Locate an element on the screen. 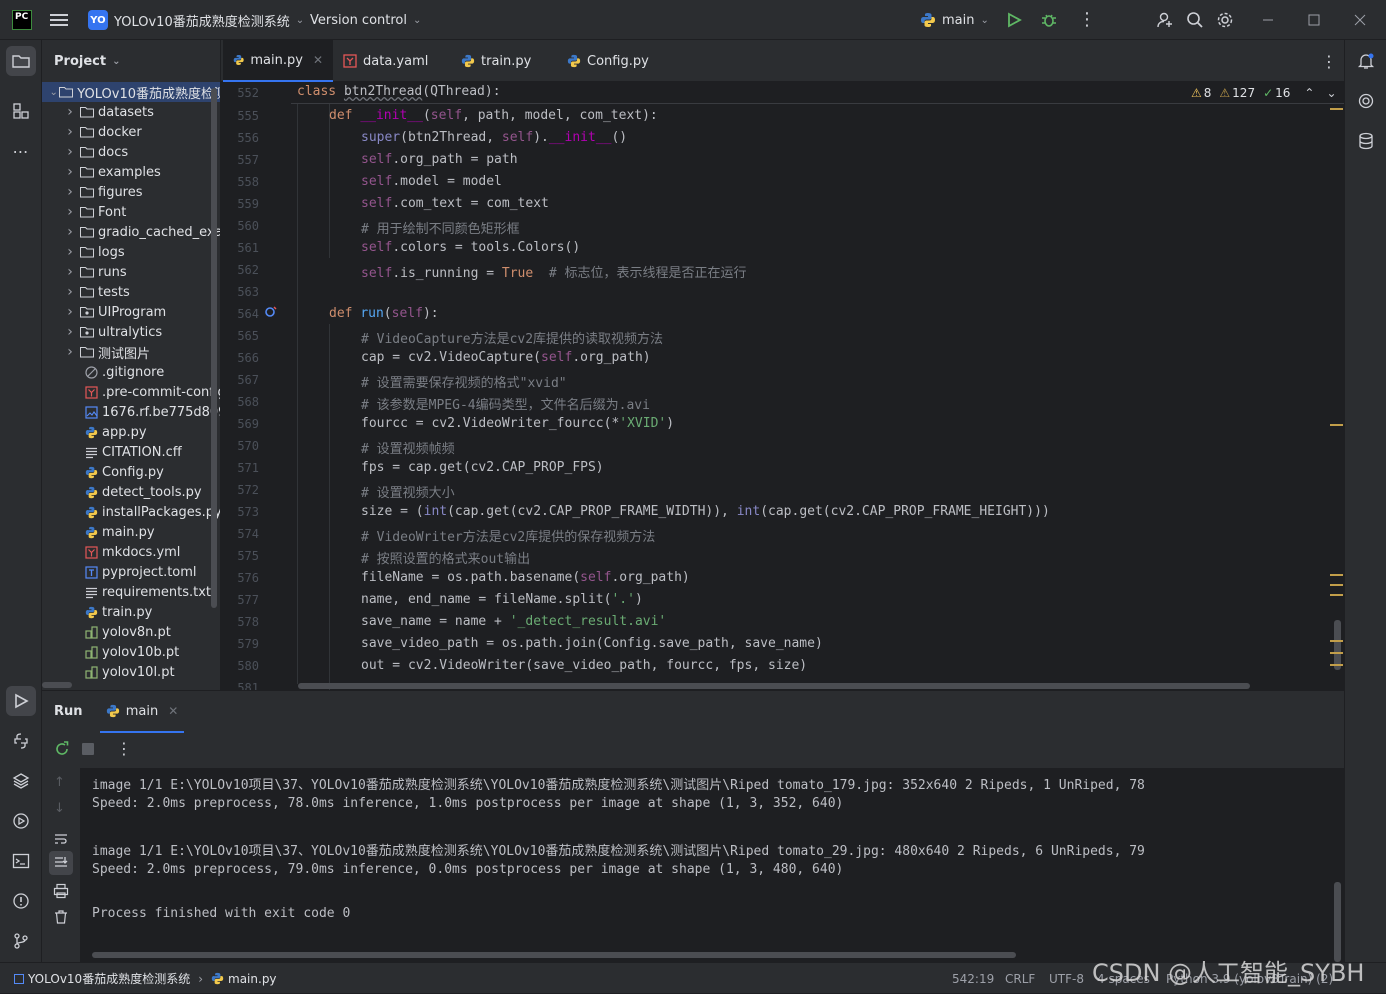 The width and height of the screenshot is (1386, 994). tree-item: › docs is located at coordinates (131, 152).